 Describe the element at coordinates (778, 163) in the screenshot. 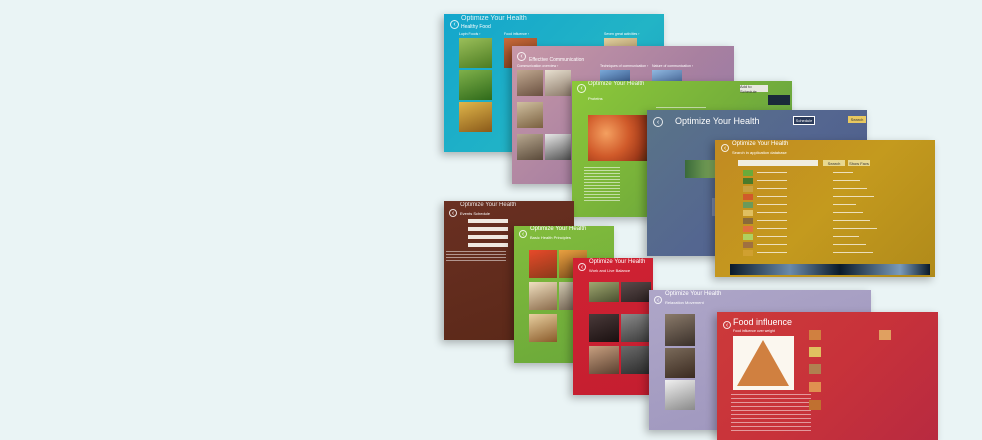

I see `search-input` at that location.